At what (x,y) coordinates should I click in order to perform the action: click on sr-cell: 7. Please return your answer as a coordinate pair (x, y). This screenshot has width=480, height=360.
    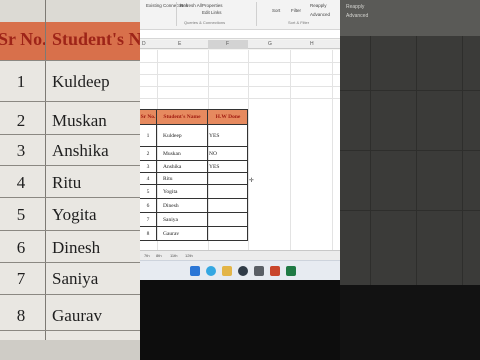
    Looking at the image, I should click on (148, 220).